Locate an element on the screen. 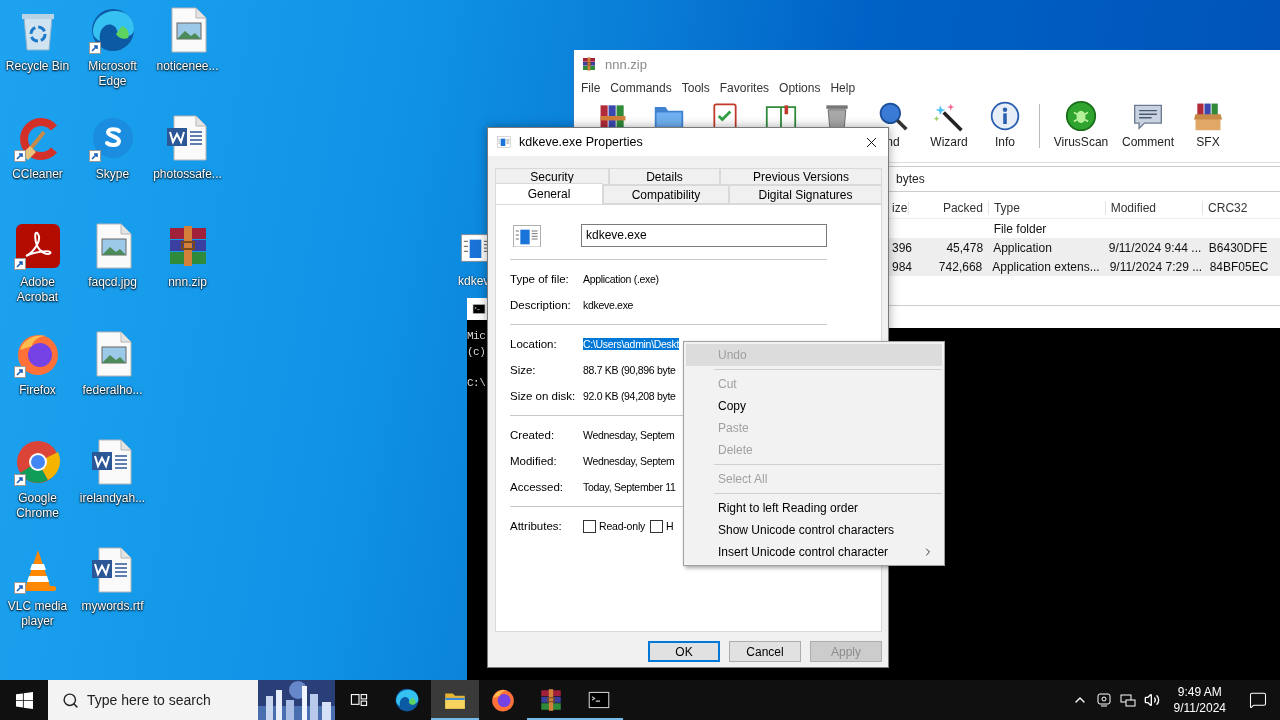 The width and height of the screenshot is (1280, 720). property-value: 88.7 KB (90,896 byte is located at coordinates (629, 370).